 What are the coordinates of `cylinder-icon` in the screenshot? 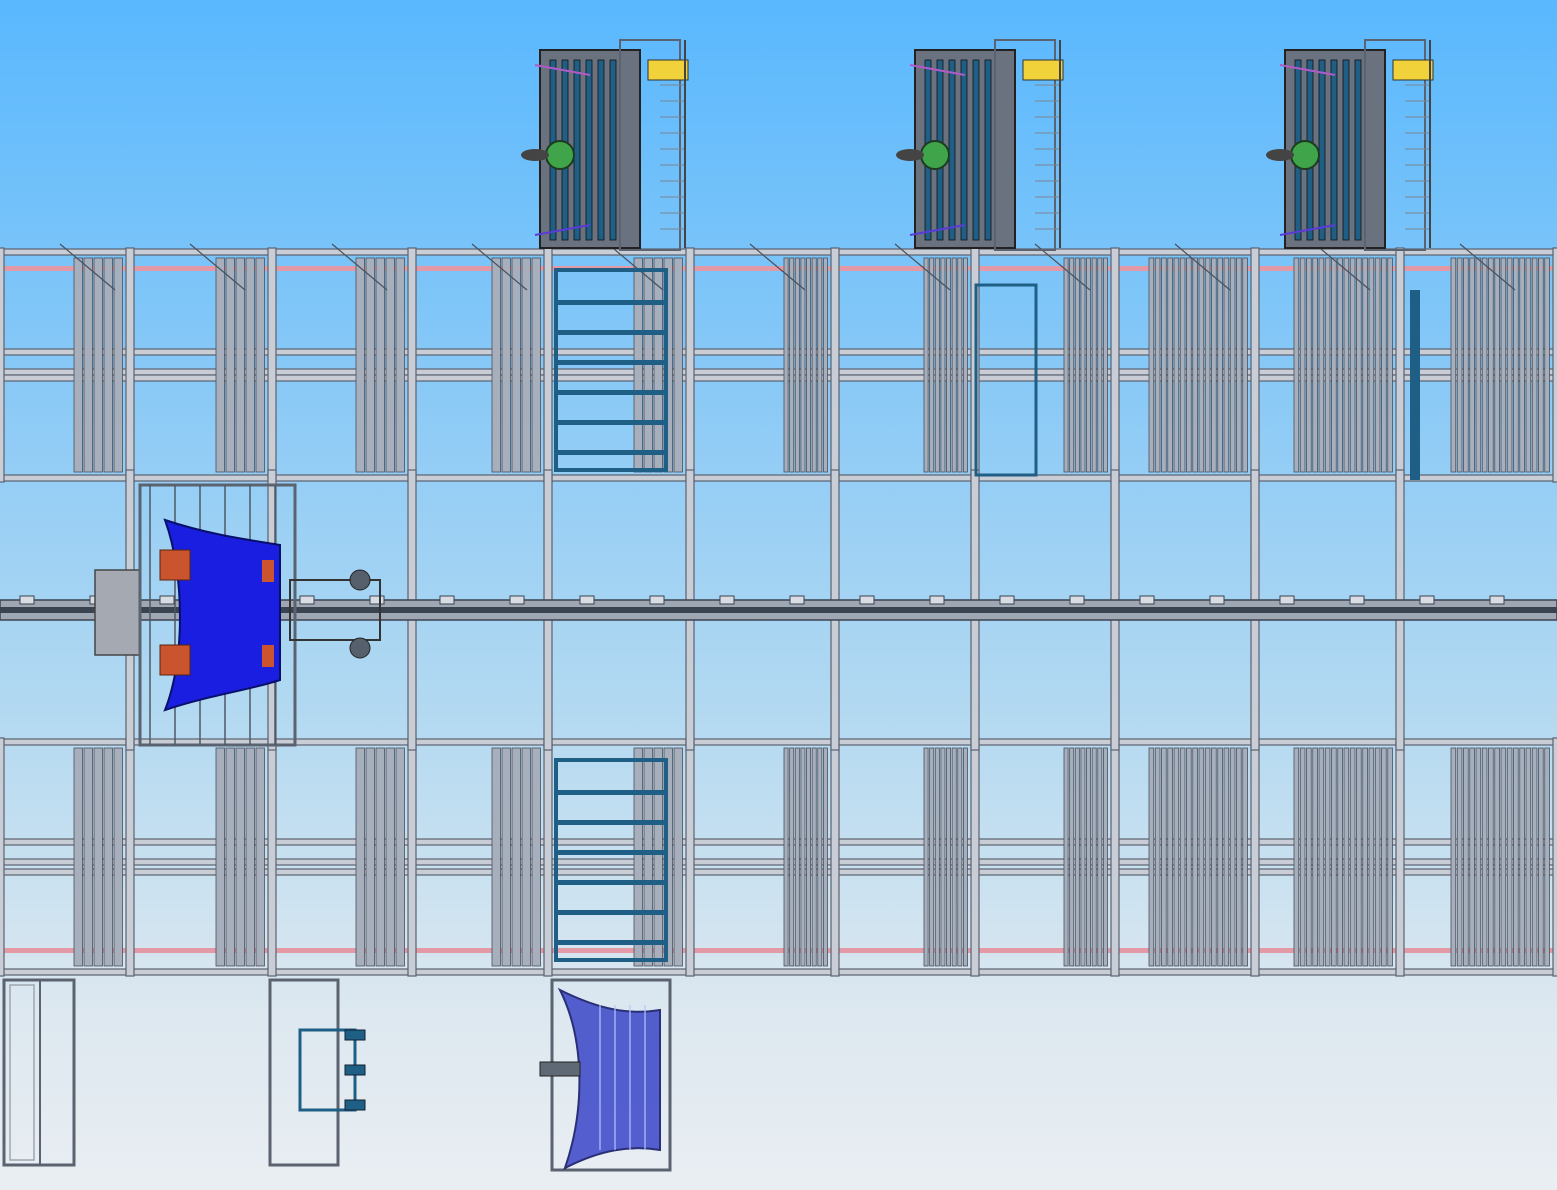 It's located at (535, 155).